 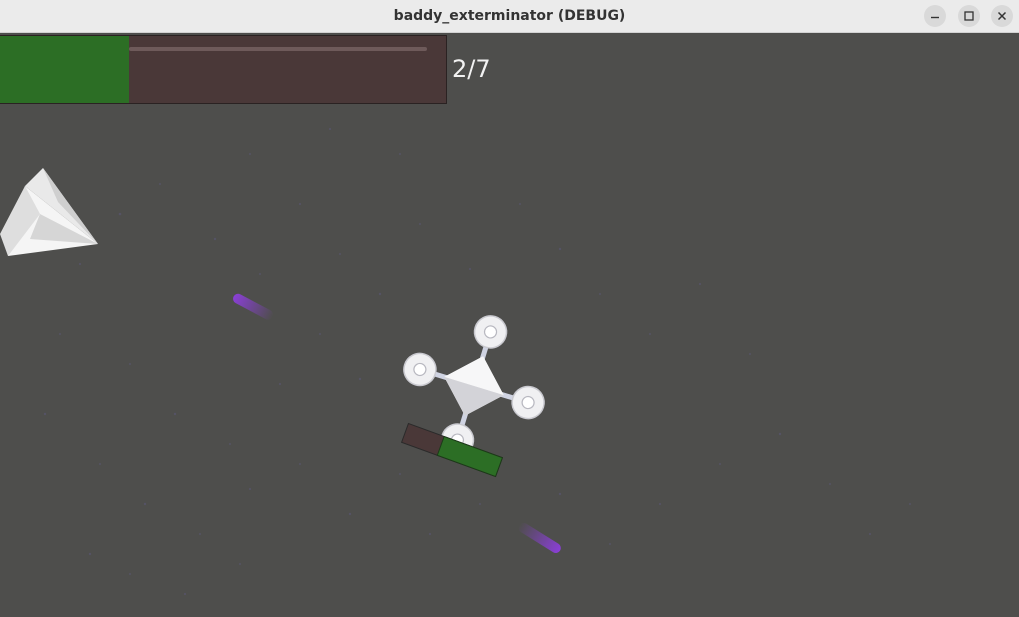 I want to click on close-icon, so click(x=1002, y=16).